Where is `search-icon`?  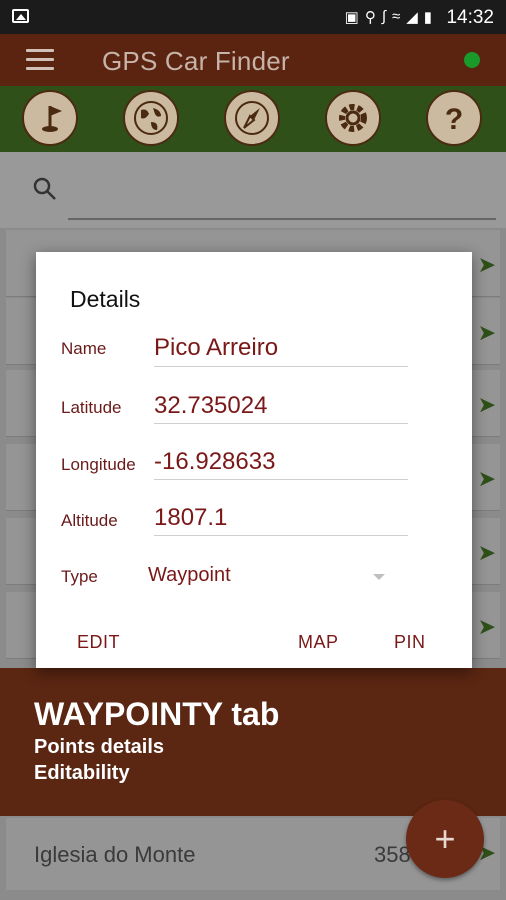 search-icon is located at coordinates (45, 189).